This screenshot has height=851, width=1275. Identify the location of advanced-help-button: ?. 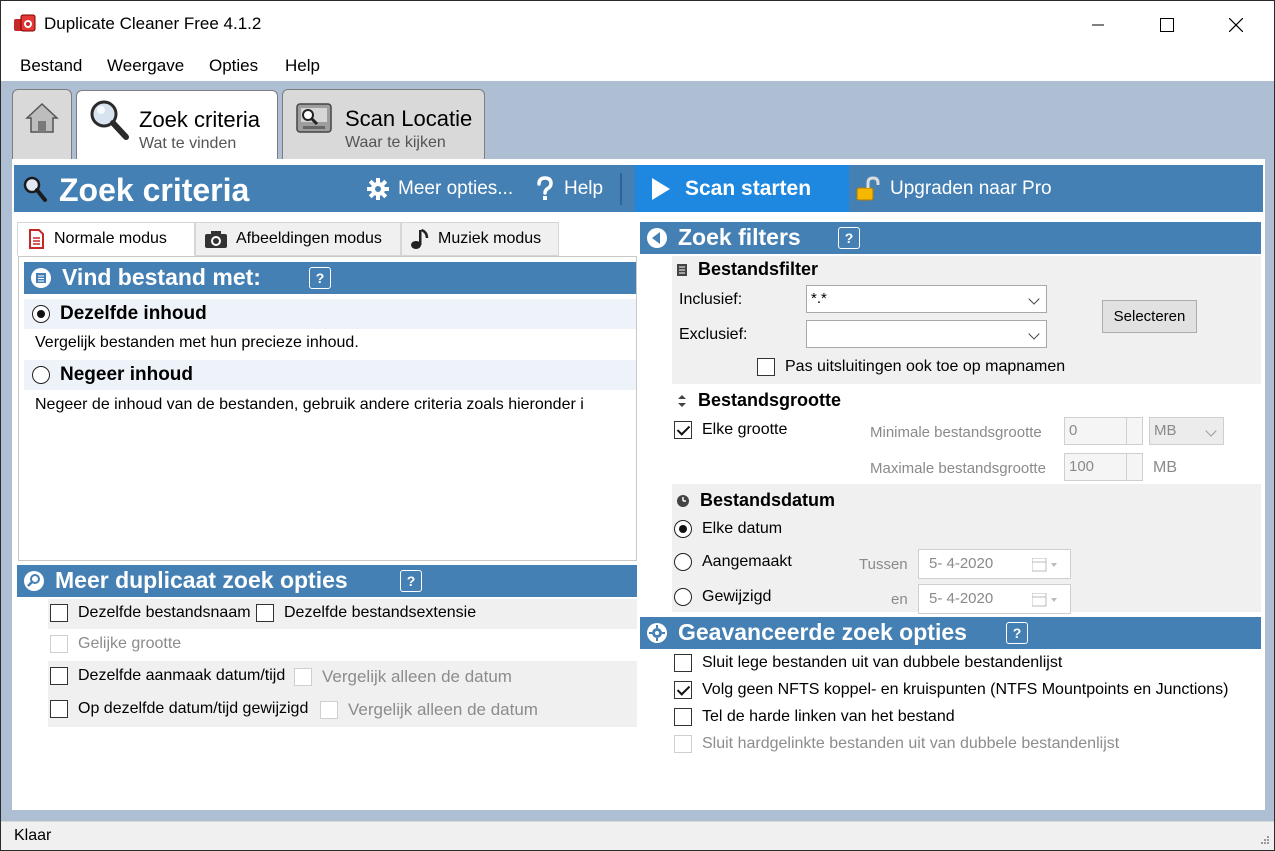
(1017, 633).